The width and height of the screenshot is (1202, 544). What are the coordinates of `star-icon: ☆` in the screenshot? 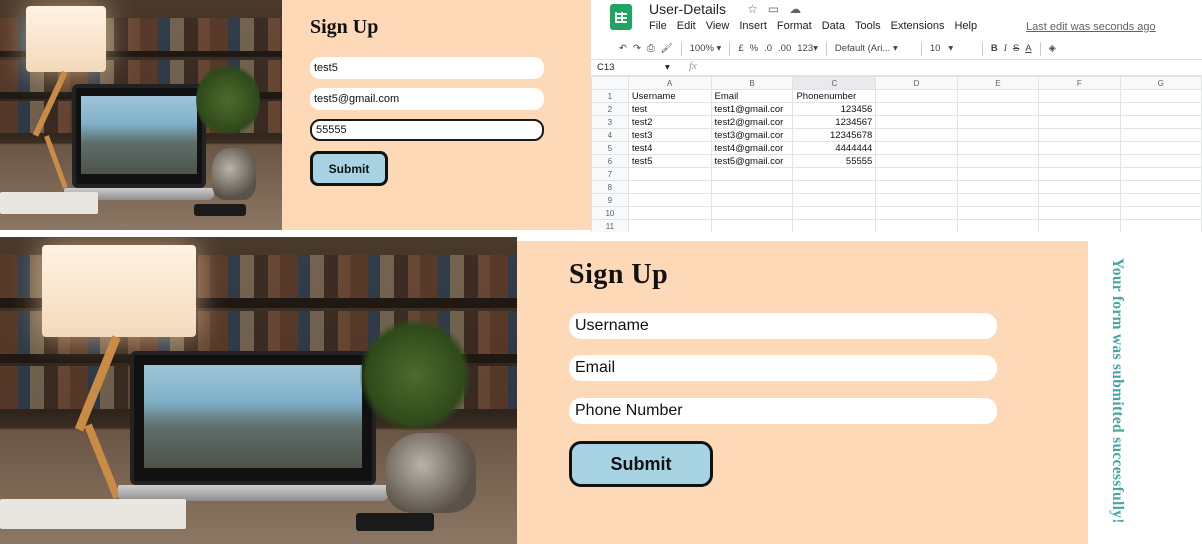 It's located at (752, 9).